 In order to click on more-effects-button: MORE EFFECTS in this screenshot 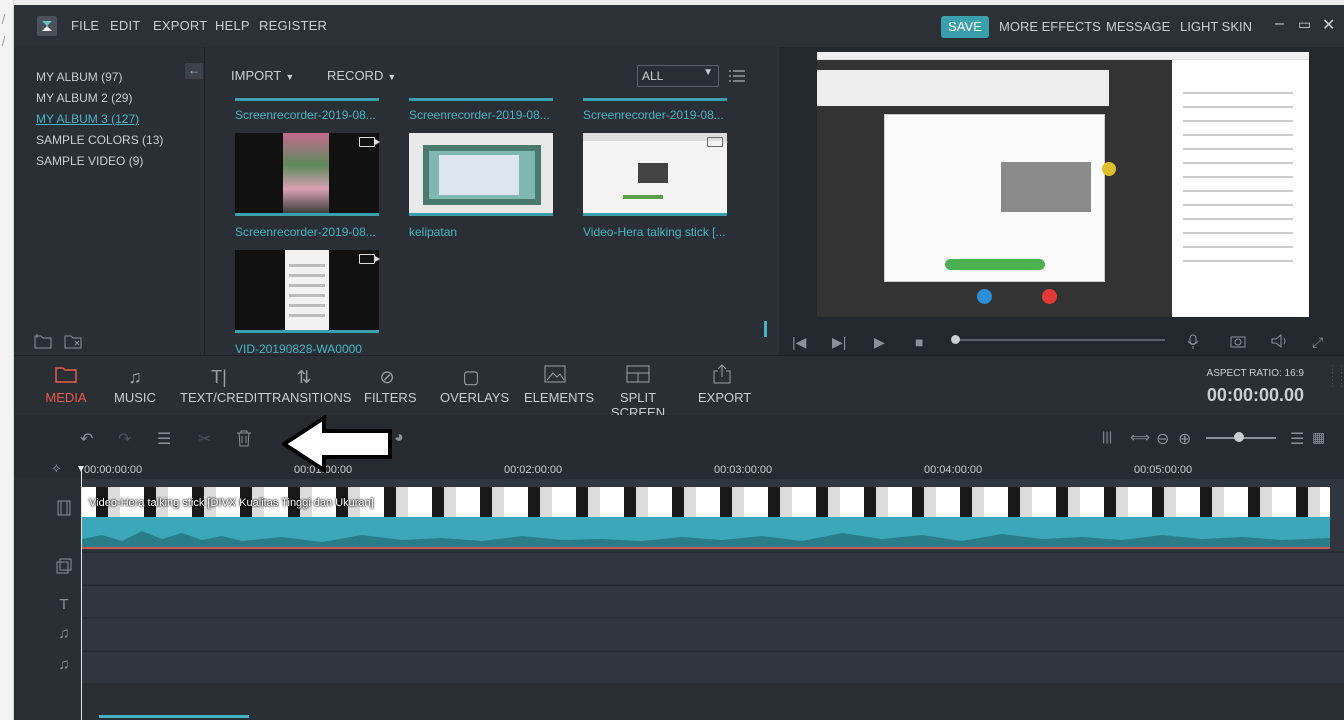, I will do `click(1050, 26)`.